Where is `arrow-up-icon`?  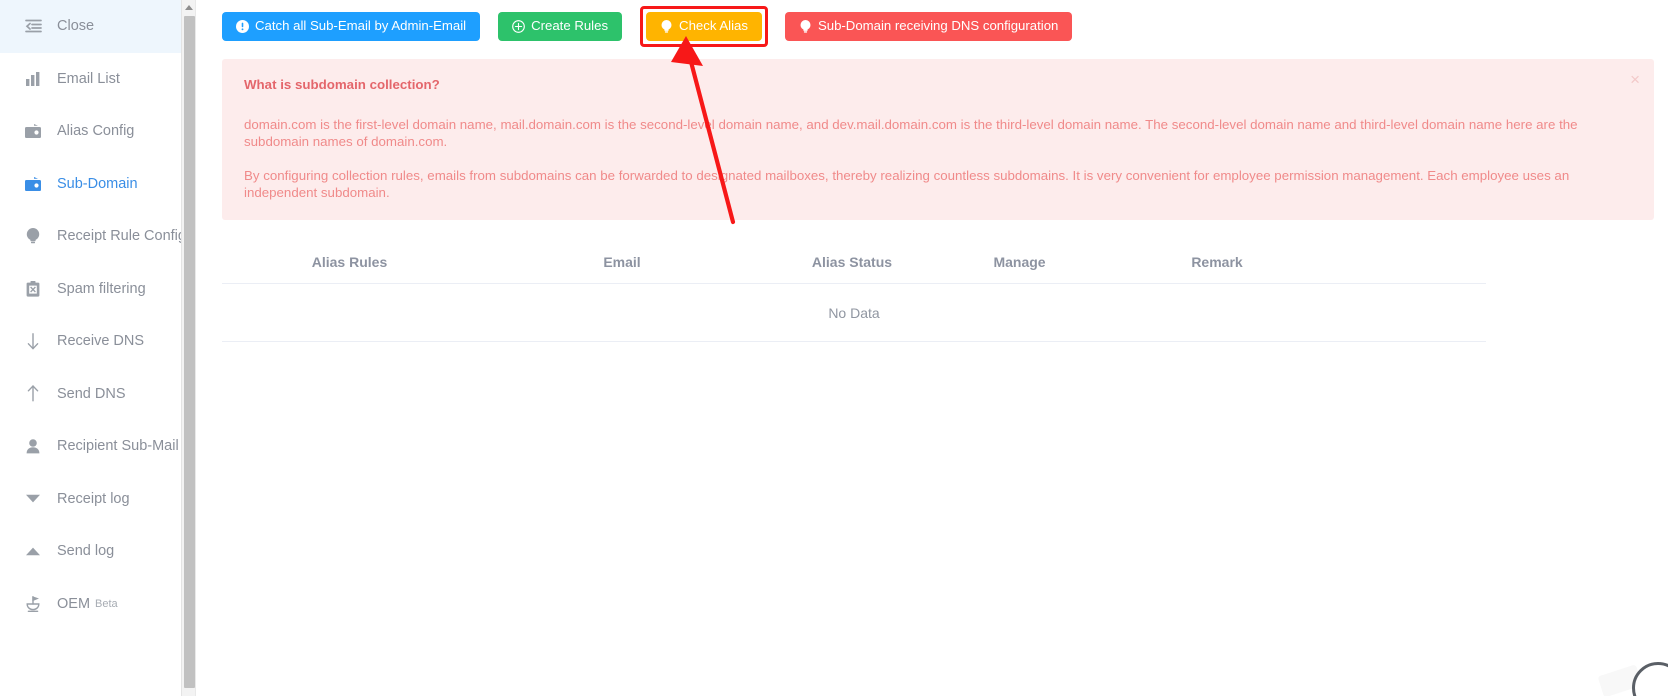
arrow-up-icon is located at coordinates (33, 394).